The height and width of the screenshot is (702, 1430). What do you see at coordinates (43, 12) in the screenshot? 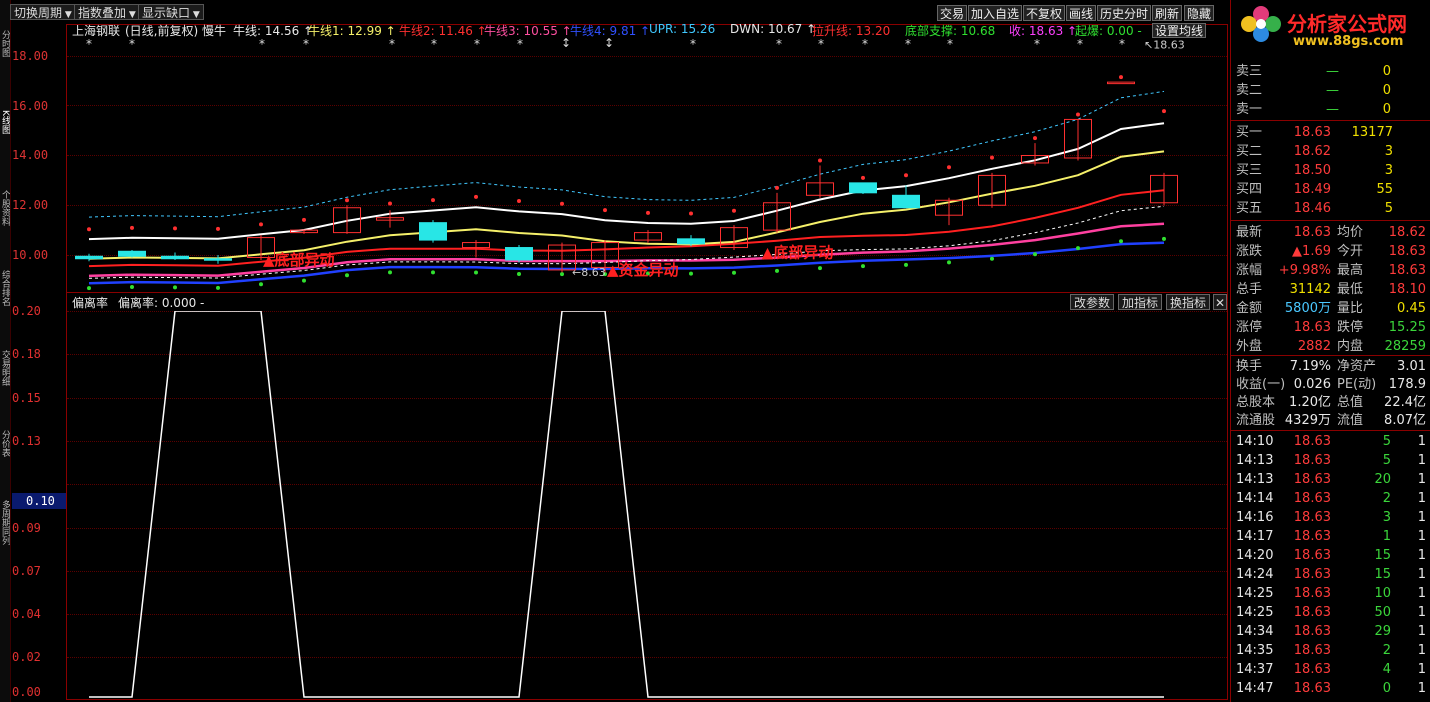
I see `period-switch-button: 切换周期 ▼` at bounding box center [43, 12].